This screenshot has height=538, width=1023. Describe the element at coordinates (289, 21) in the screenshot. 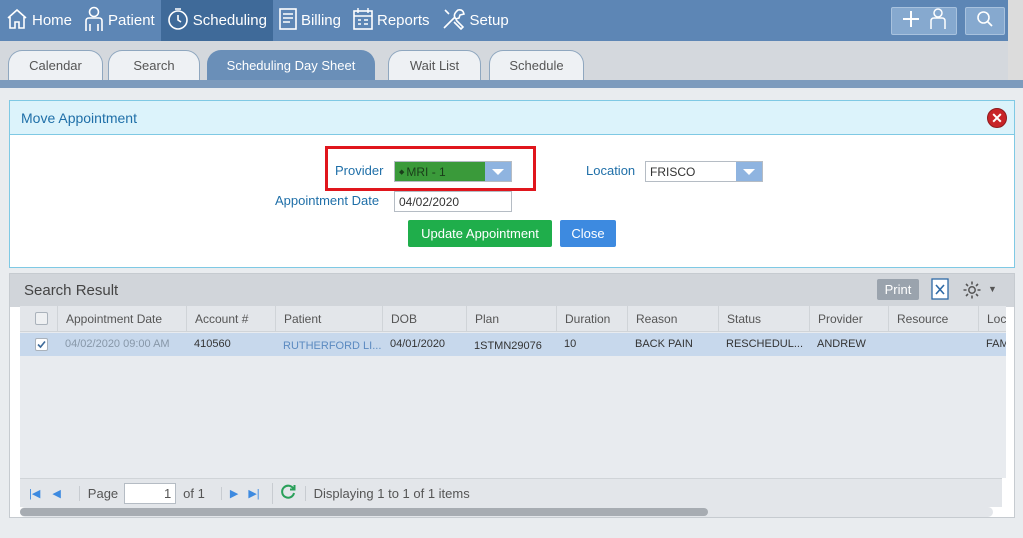

I see `billing-icon` at that location.